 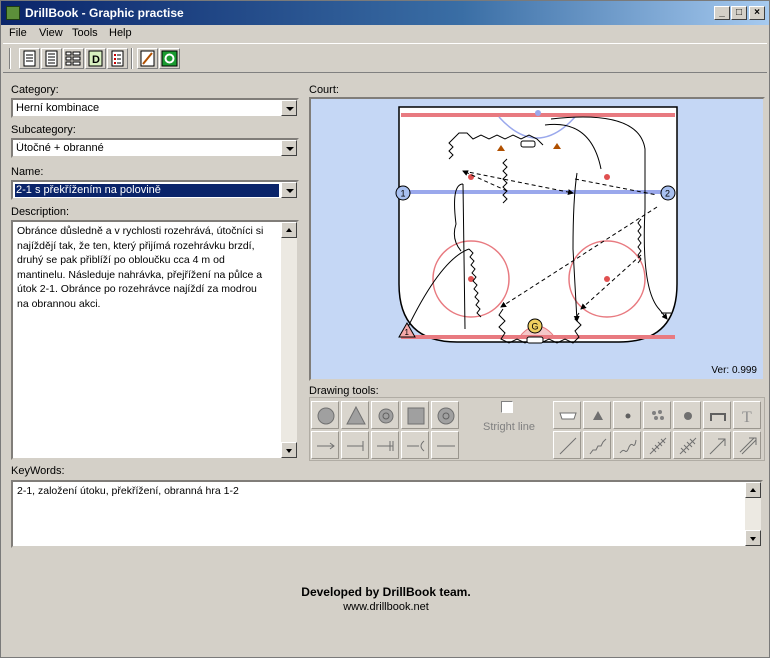 I want to click on straight-line-checkbox, so click(x=507, y=407).